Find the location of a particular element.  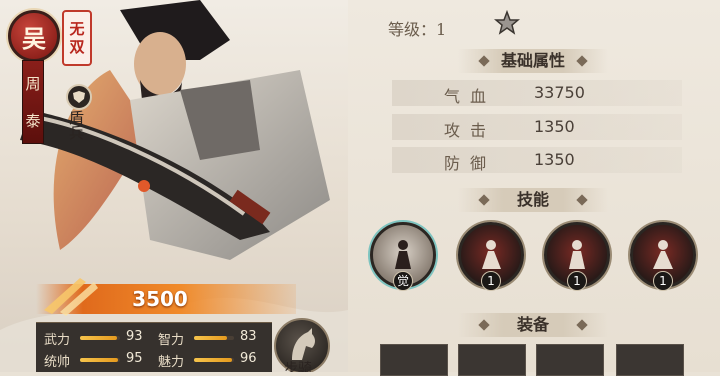

hero-title-char: 双 is located at coordinates (77, 47).